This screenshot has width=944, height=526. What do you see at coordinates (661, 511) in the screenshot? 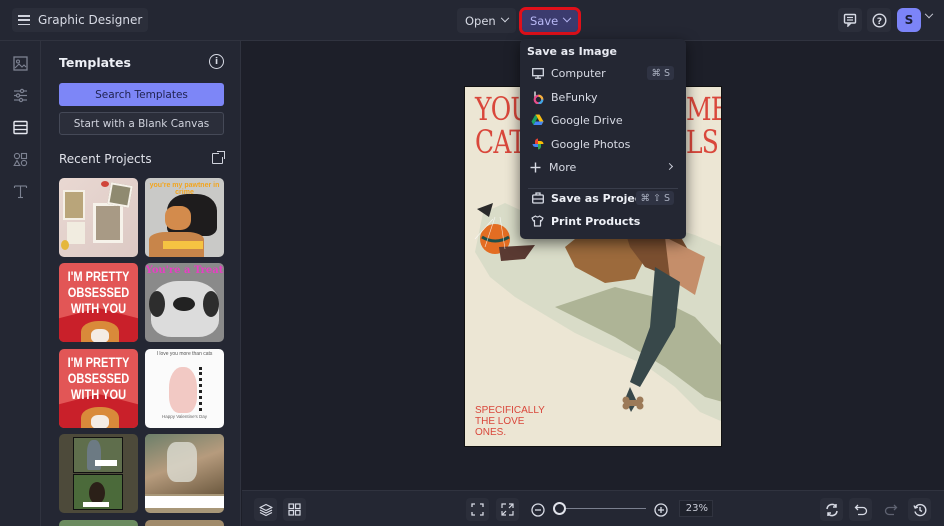
I see `zoom-in-button` at bounding box center [661, 511].